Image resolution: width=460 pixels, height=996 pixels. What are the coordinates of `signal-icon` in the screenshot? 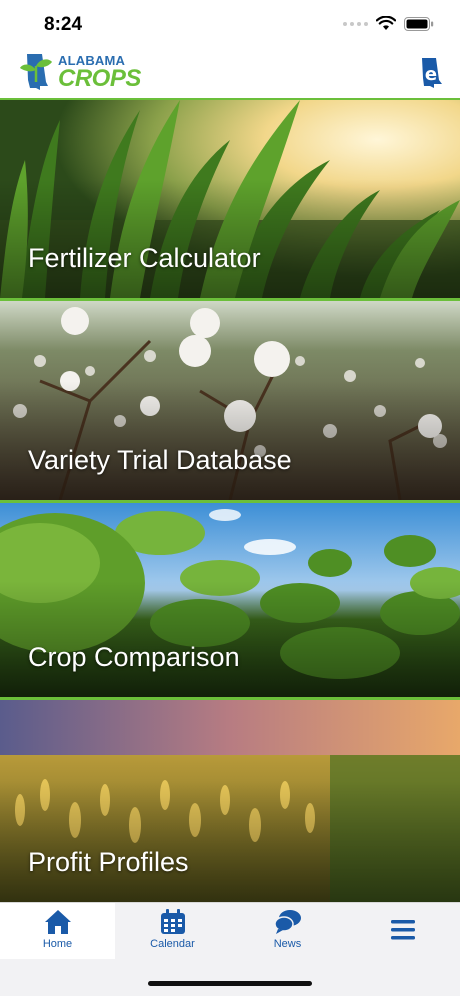 It's located at (355, 23).